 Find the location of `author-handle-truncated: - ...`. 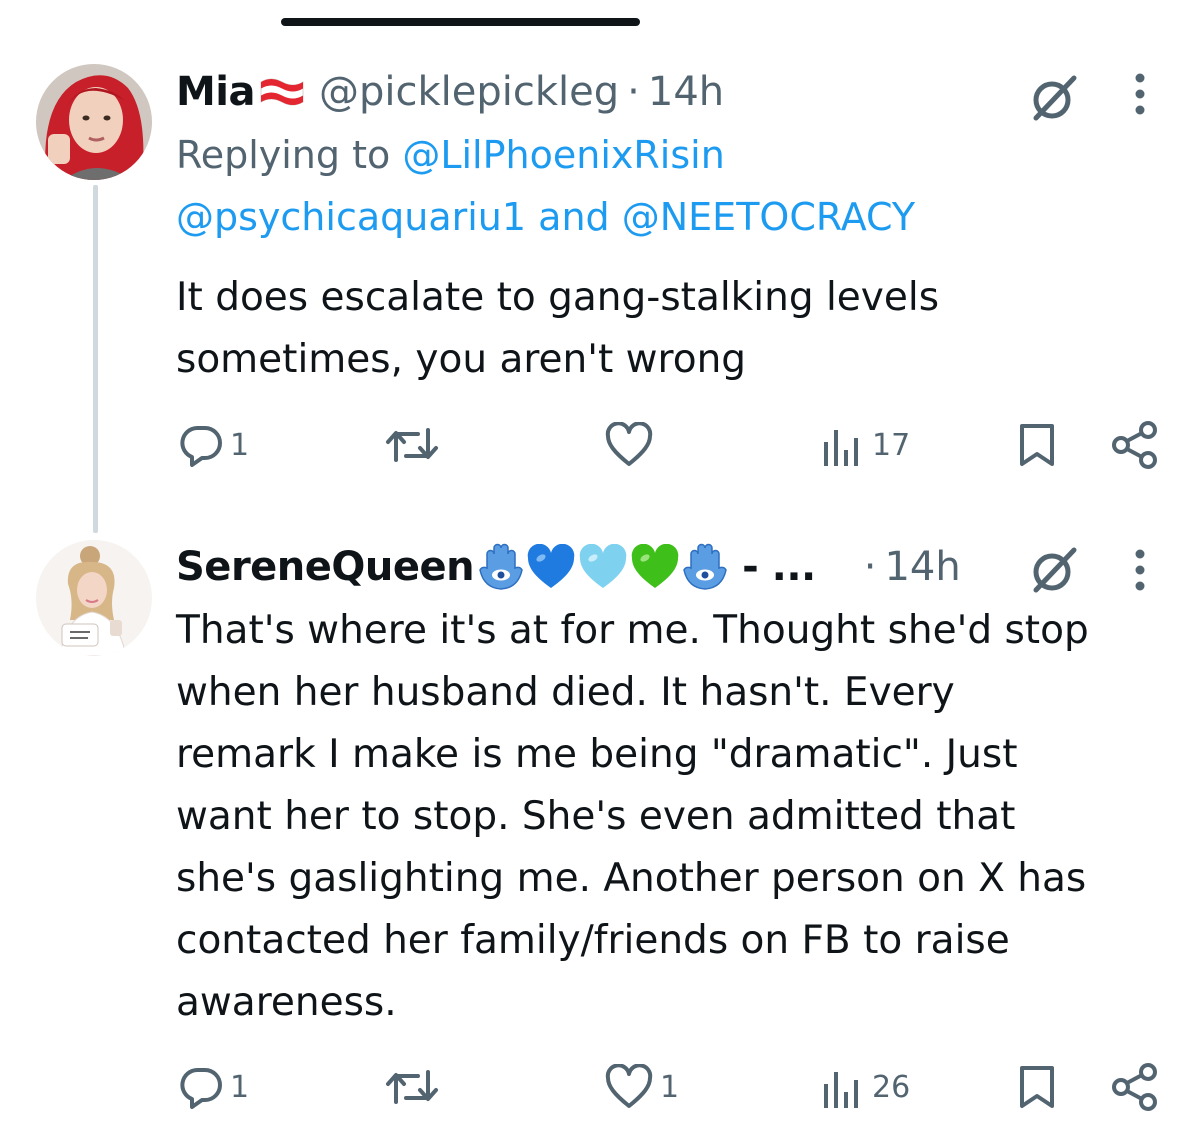

author-handle-truncated: - ... is located at coordinates (779, 567).